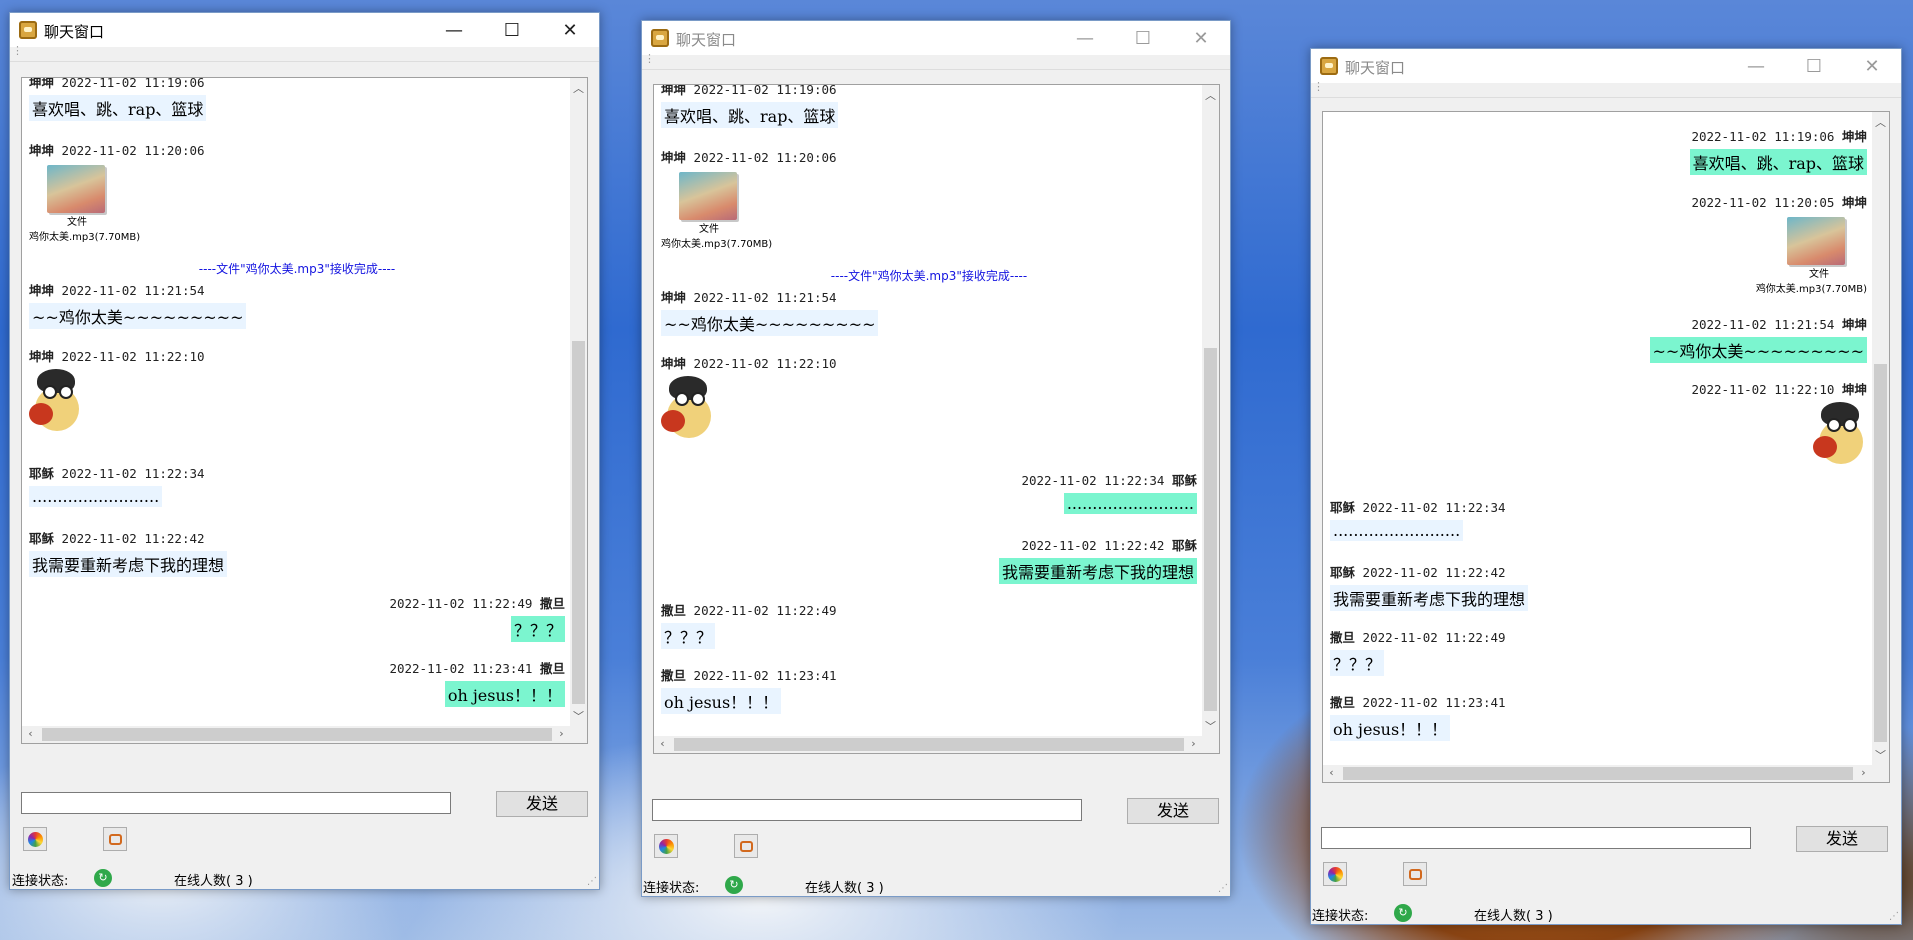 Image resolution: width=1913 pixels, height=940 pixels. I want to click on message: 2022-11-02 11:22:10 坤坤, so click(1779, 422).